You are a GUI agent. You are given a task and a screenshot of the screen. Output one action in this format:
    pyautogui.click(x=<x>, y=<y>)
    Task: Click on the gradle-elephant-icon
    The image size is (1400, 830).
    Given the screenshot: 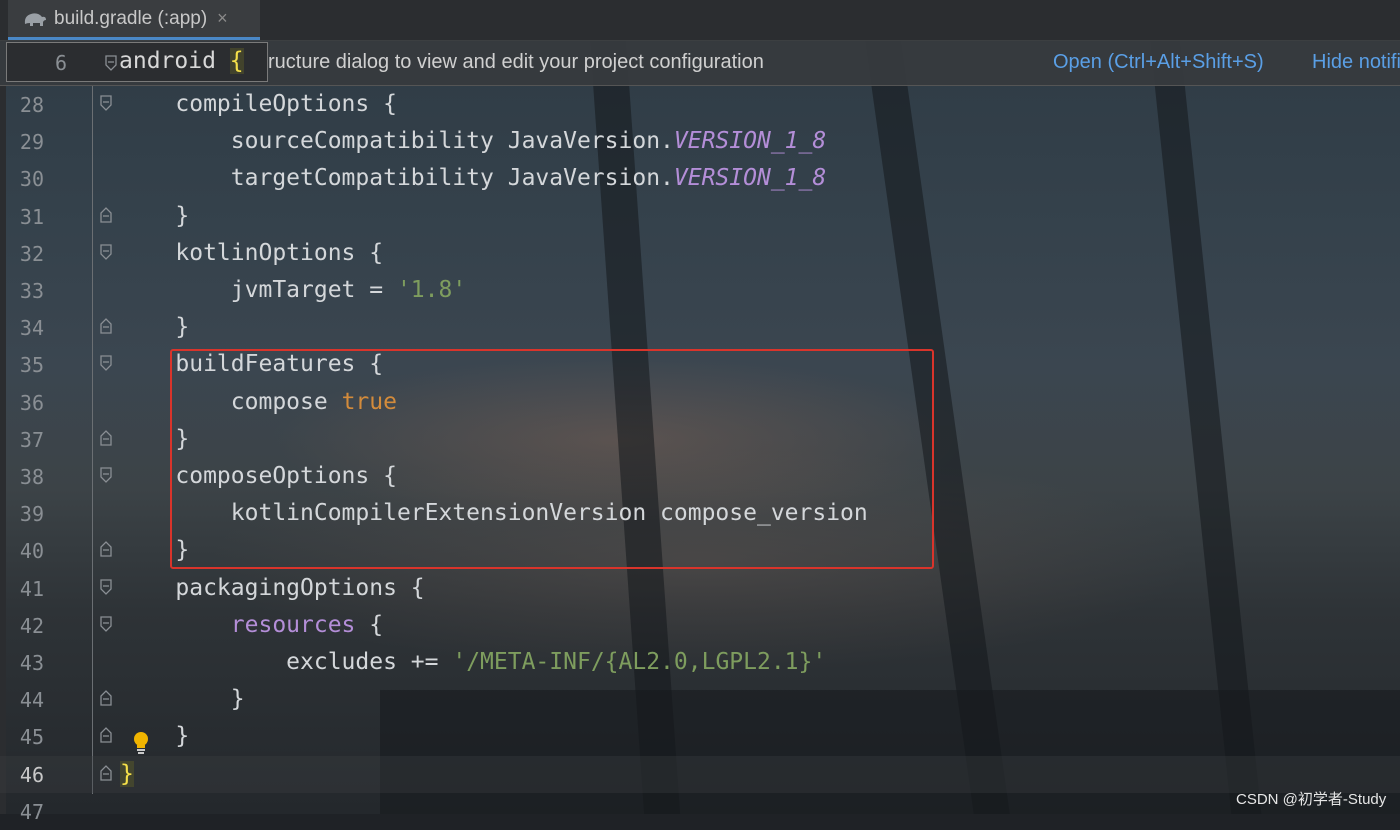 What is the action you would take?
    pyautogui.click(x=35, y=19)
    